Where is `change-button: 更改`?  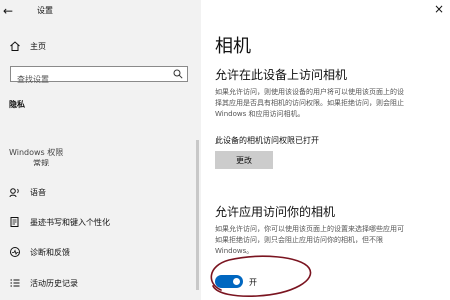
change-button: 更改 is located at coordinates (244, 160).